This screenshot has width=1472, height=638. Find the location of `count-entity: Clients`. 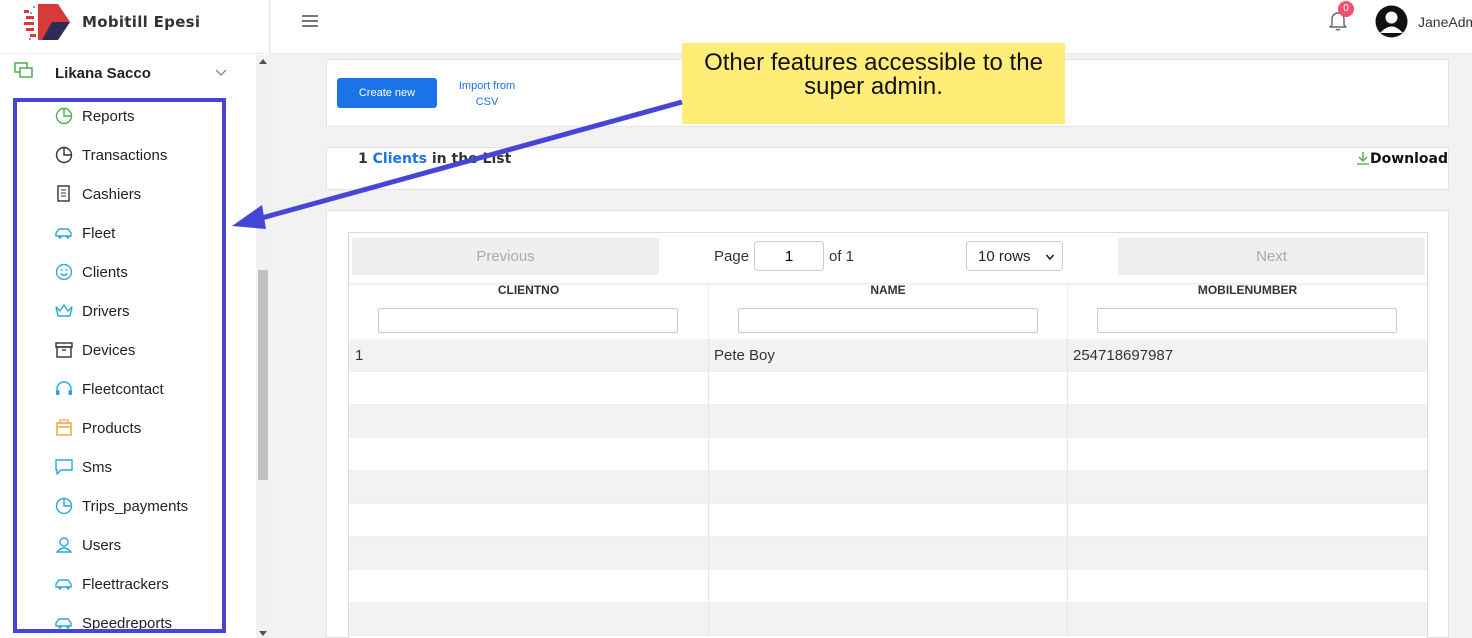

count-entity: Clients is located at coordinates (400, 159).